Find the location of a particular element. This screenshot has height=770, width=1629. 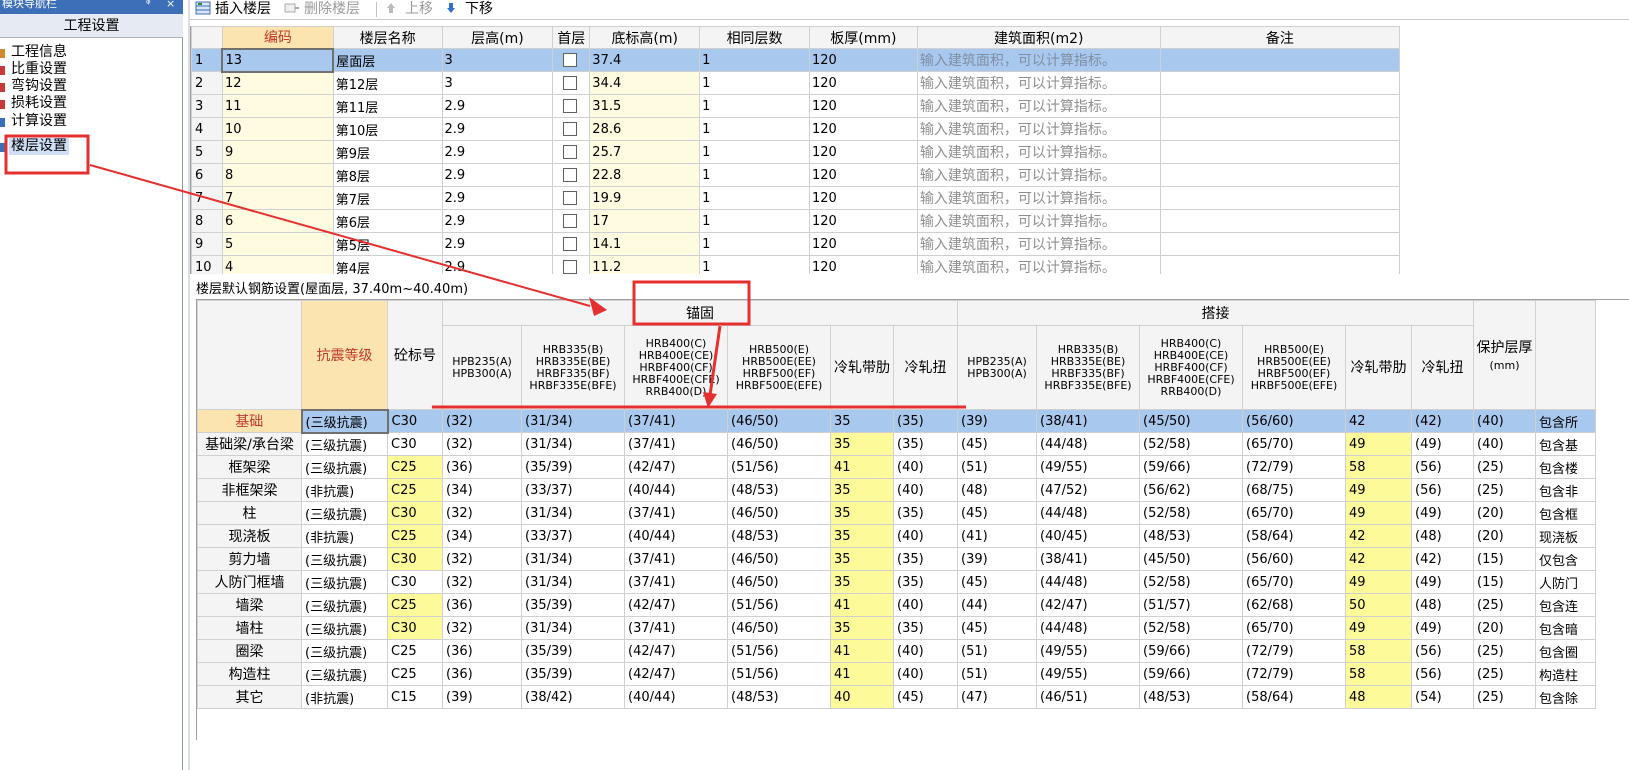

lap-cell: 48 is located at coordinates (1378, 697).